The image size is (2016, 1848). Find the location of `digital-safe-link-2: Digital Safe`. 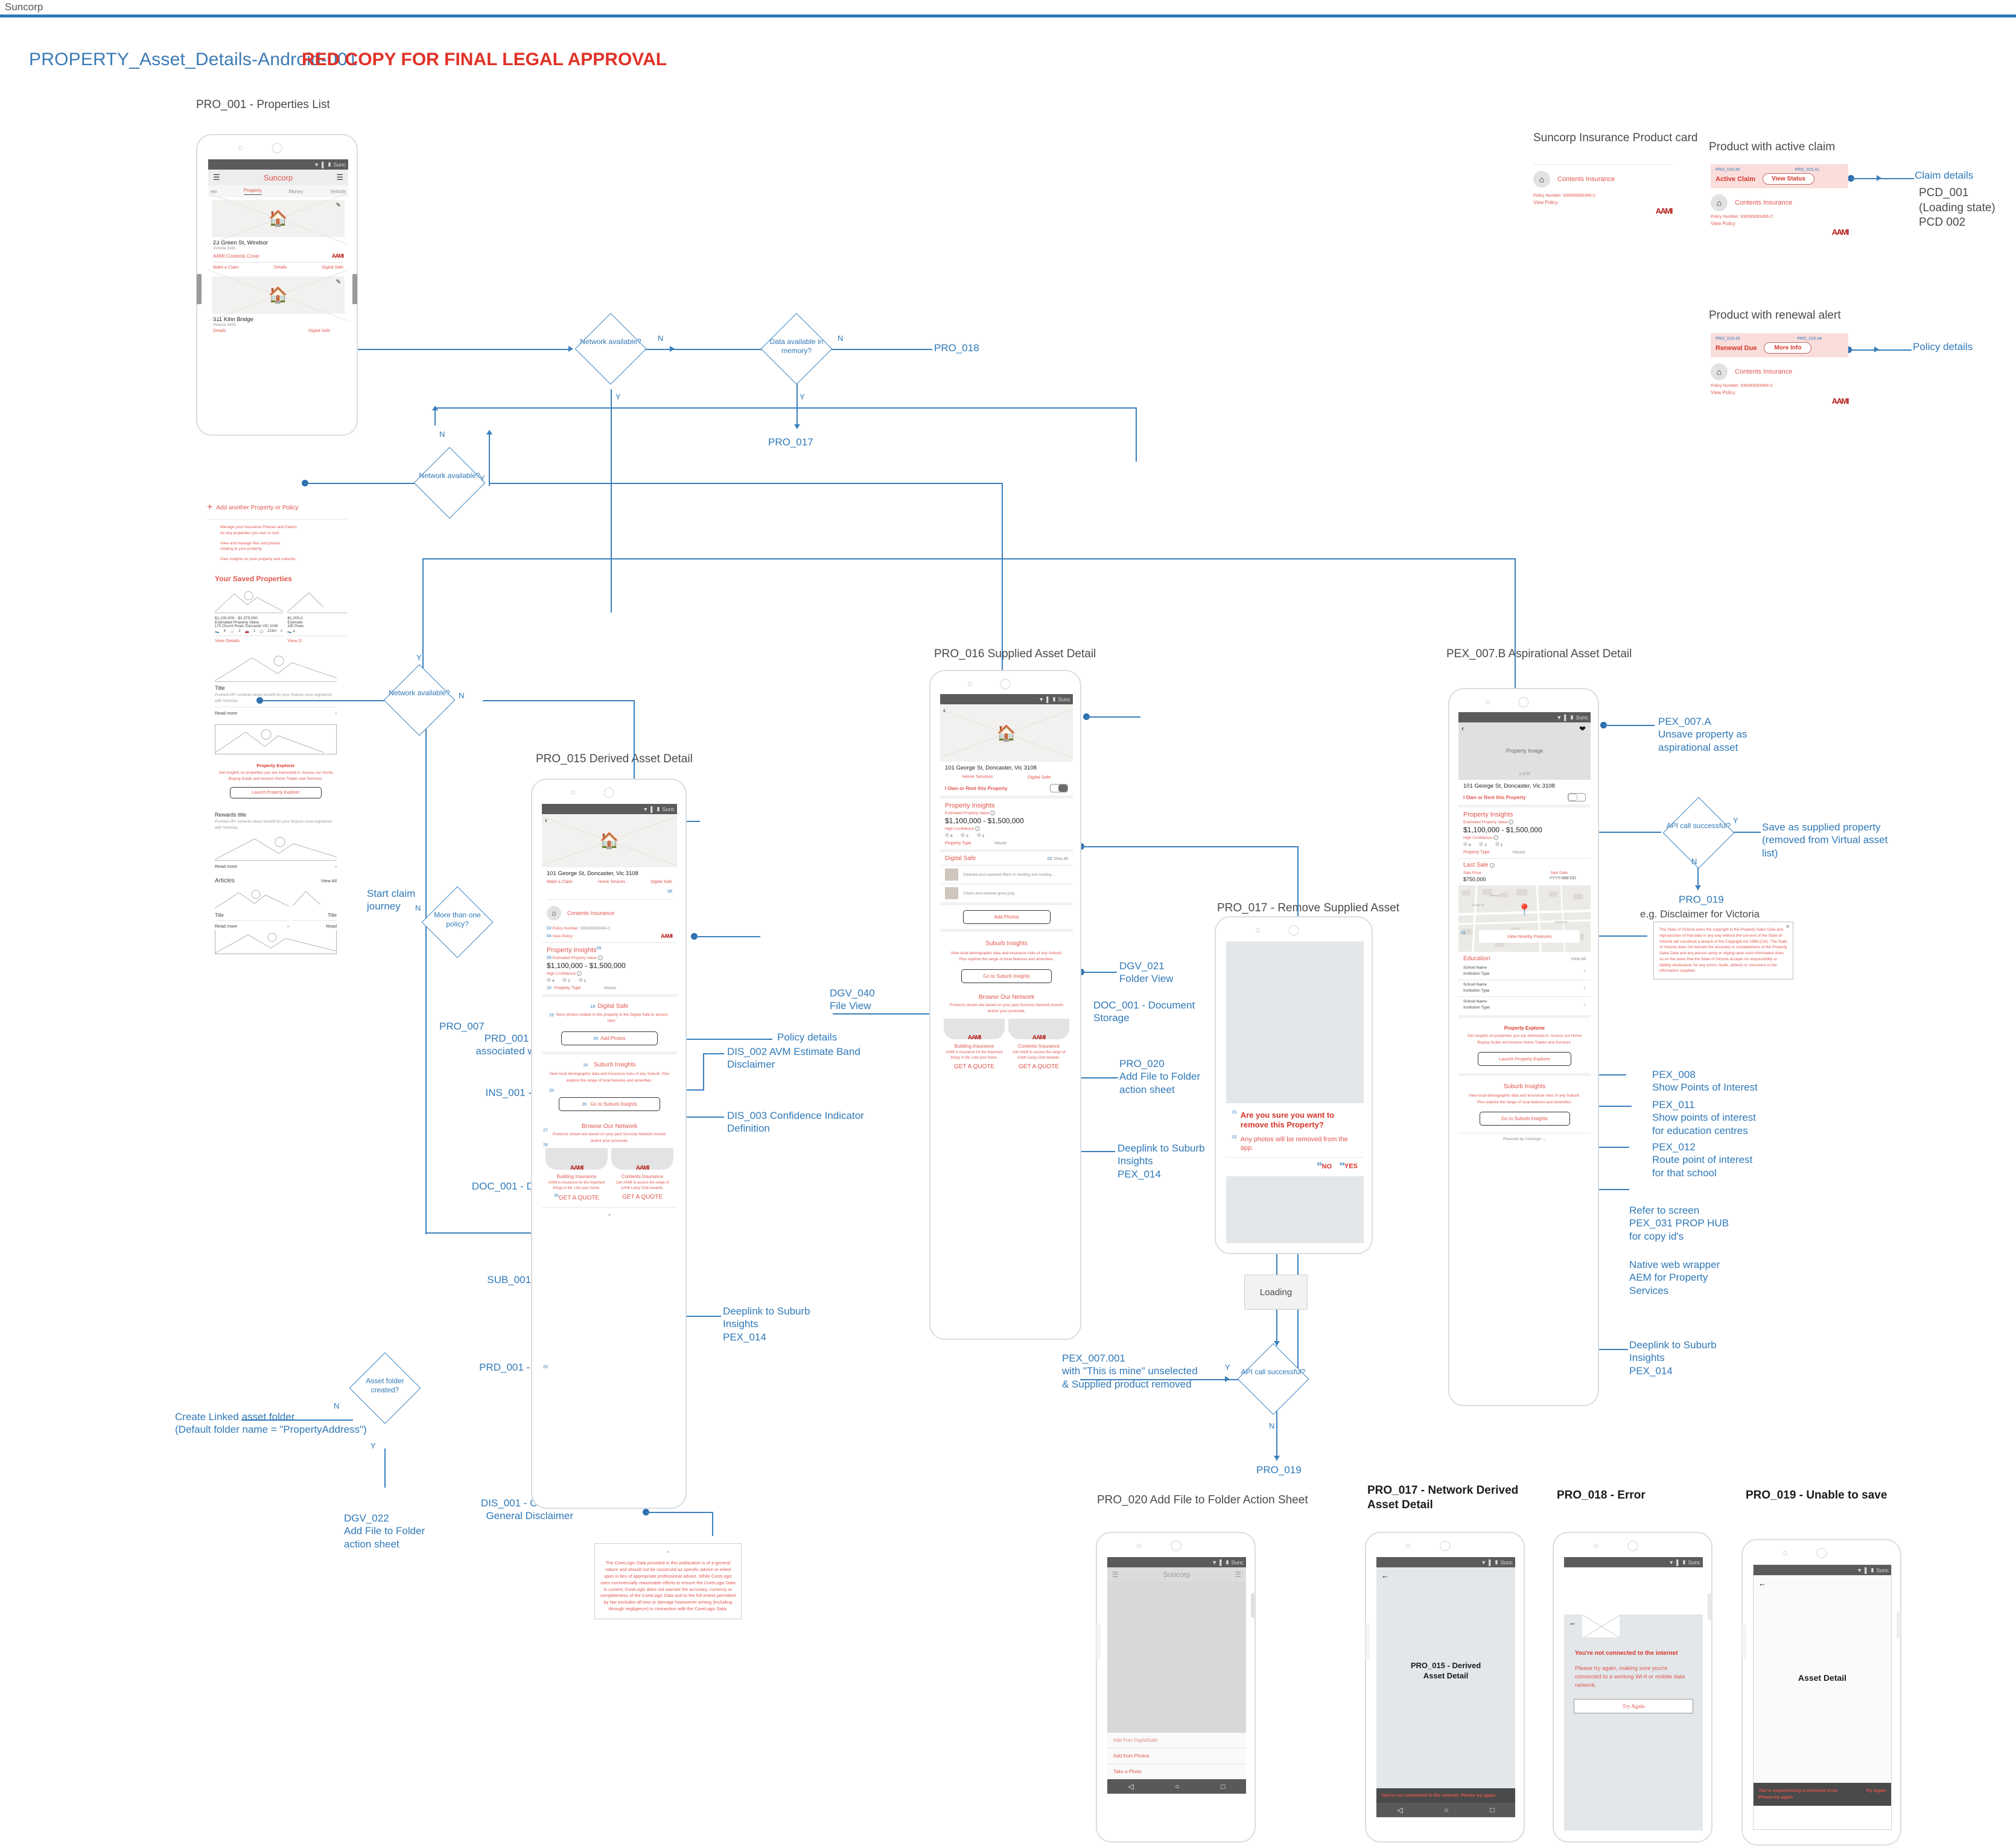

digital-safe-link-2: Digital Safe is located at coordinates (319, 331).